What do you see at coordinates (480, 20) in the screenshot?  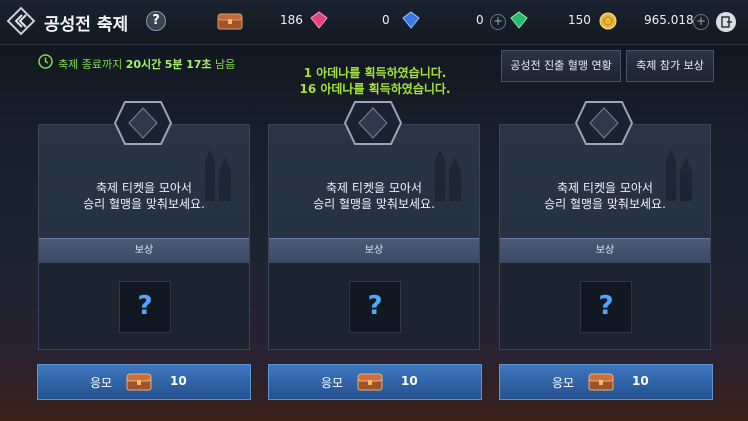 I see `blue-gem-count: 0` at bounding box center [480, 20].